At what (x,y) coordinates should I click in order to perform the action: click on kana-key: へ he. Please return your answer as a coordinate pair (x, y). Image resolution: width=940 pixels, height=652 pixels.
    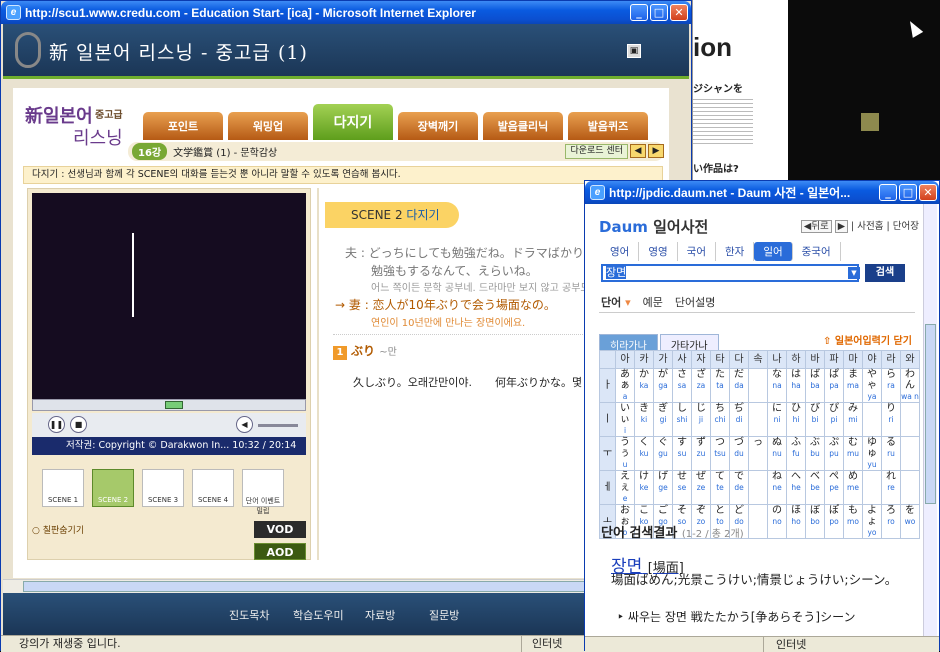
    Looking at the image, I should click on (796, 487).